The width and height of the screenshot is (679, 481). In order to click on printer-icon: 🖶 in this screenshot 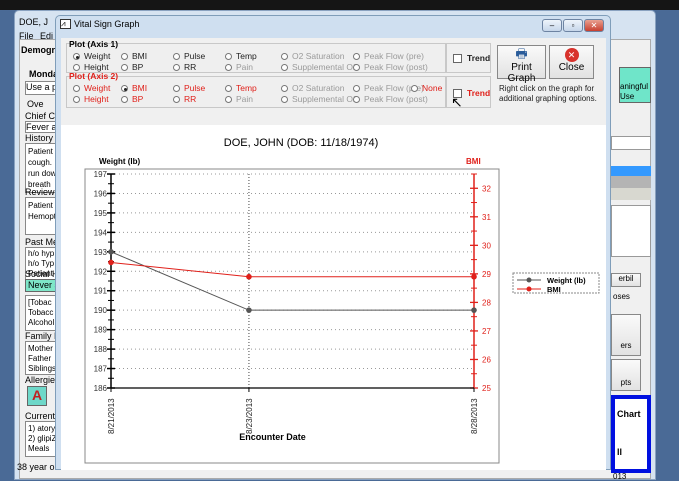, I will do `click(521, 53)`.